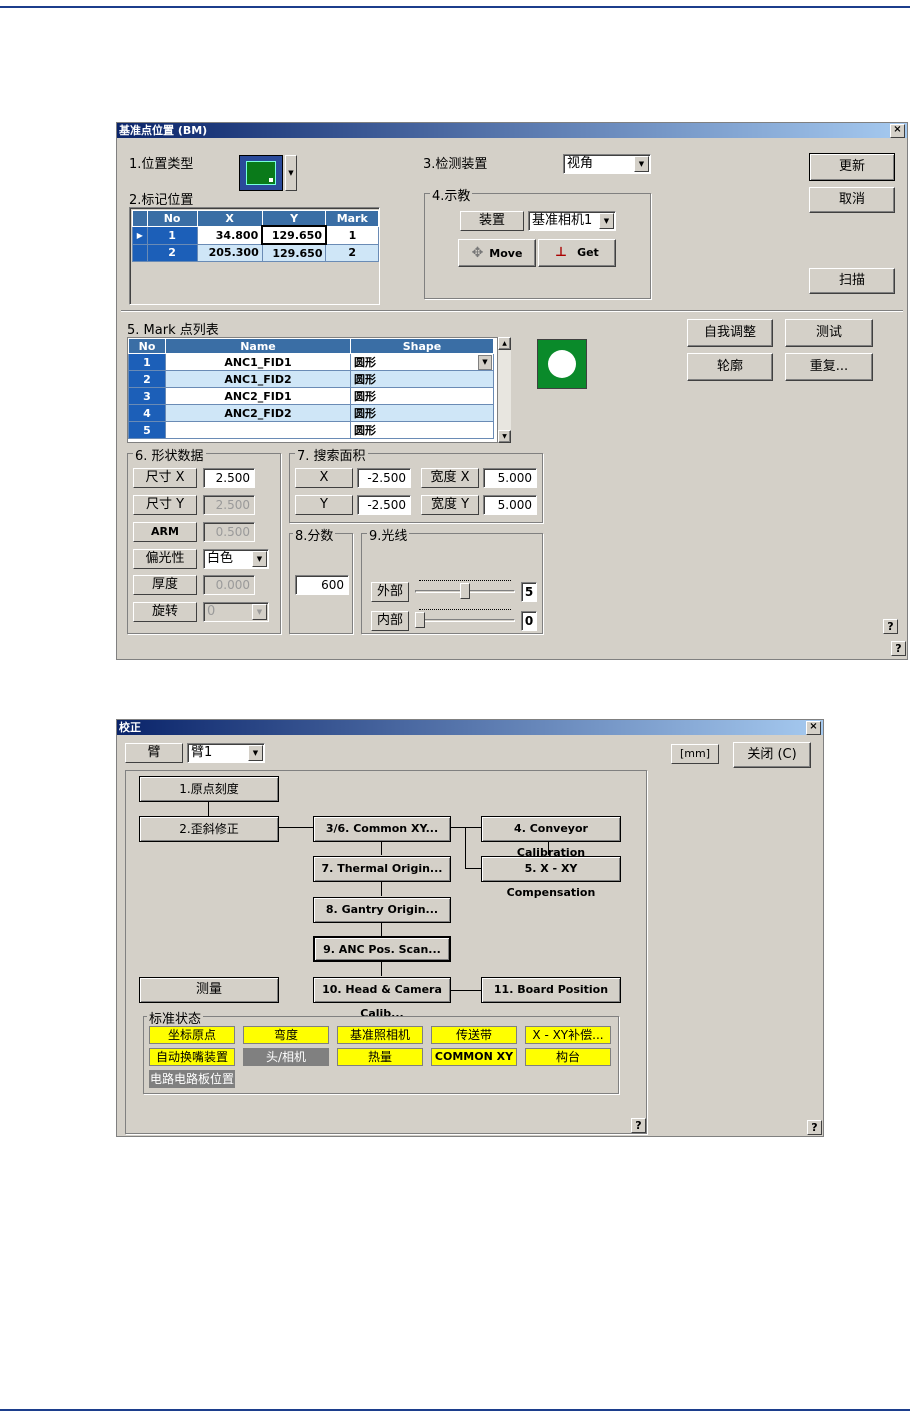 This screenshot has height=1421, width=910. What do you see at coordinates (504, 343) in the screenshot?
I see `scroll-up-icon: ▲` at bounding box center [504, 343].